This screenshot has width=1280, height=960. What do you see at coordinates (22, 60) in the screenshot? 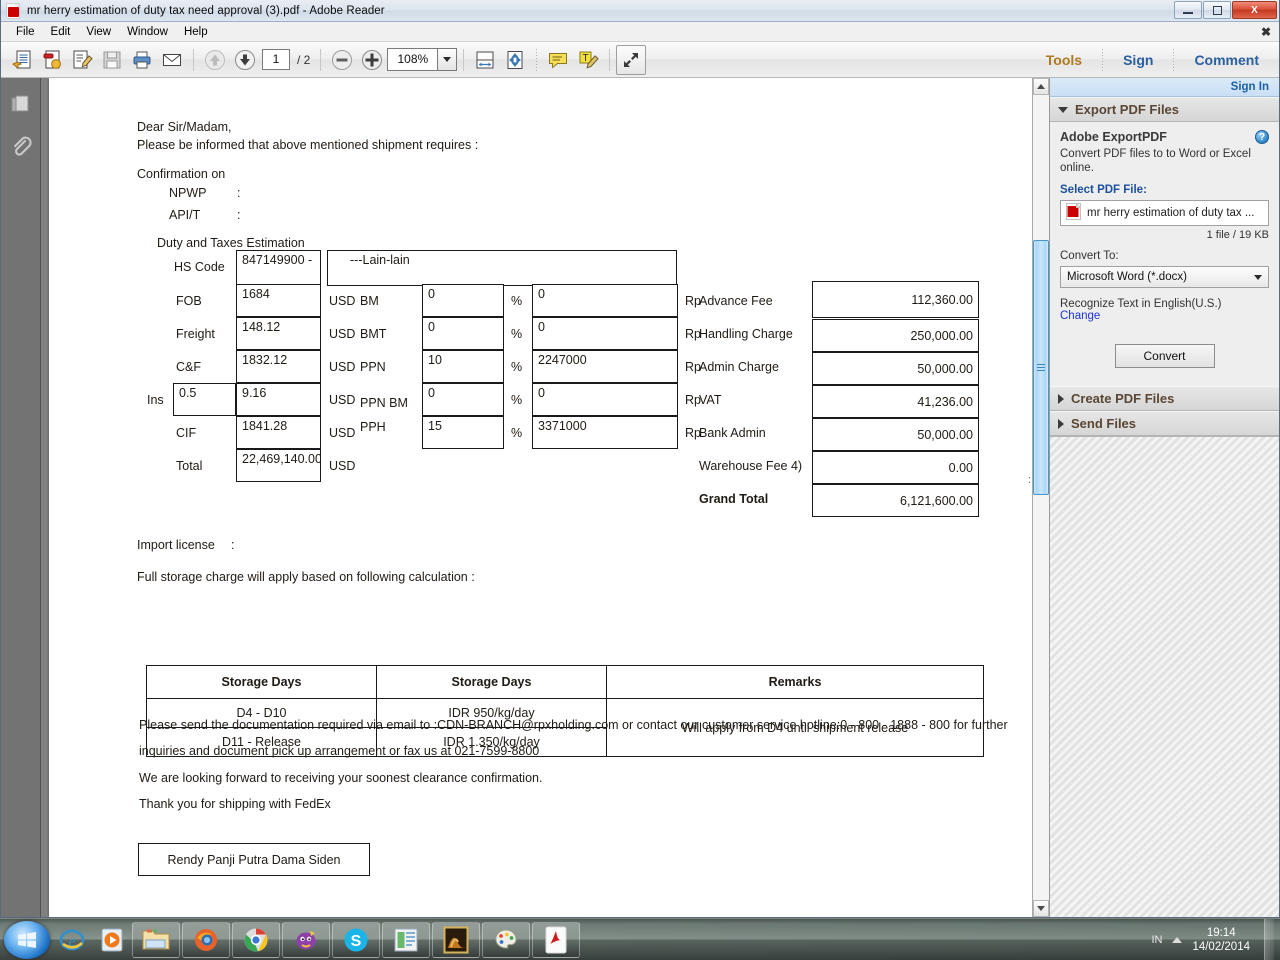
I see `open-file-icon` at bounding box center [22, 60].